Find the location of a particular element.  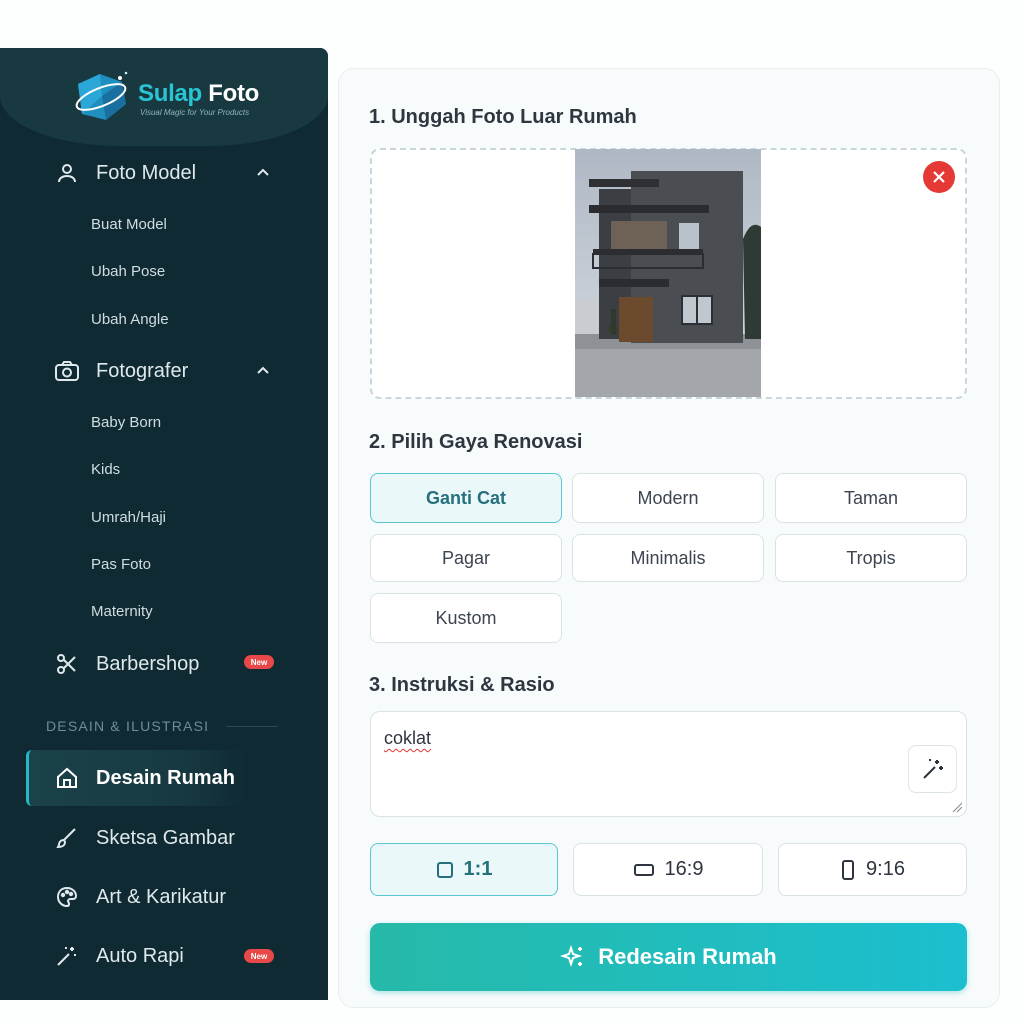

nav-item-sketsa-gambar: Sketsa Gambar is located at coordinates (164, 838).